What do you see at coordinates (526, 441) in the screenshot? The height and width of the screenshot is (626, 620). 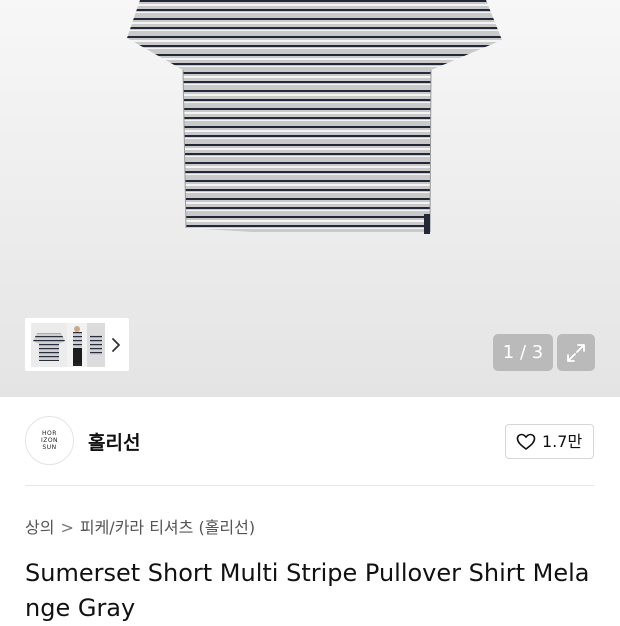 I see `heart-icon` at bounding box center [526, 441].